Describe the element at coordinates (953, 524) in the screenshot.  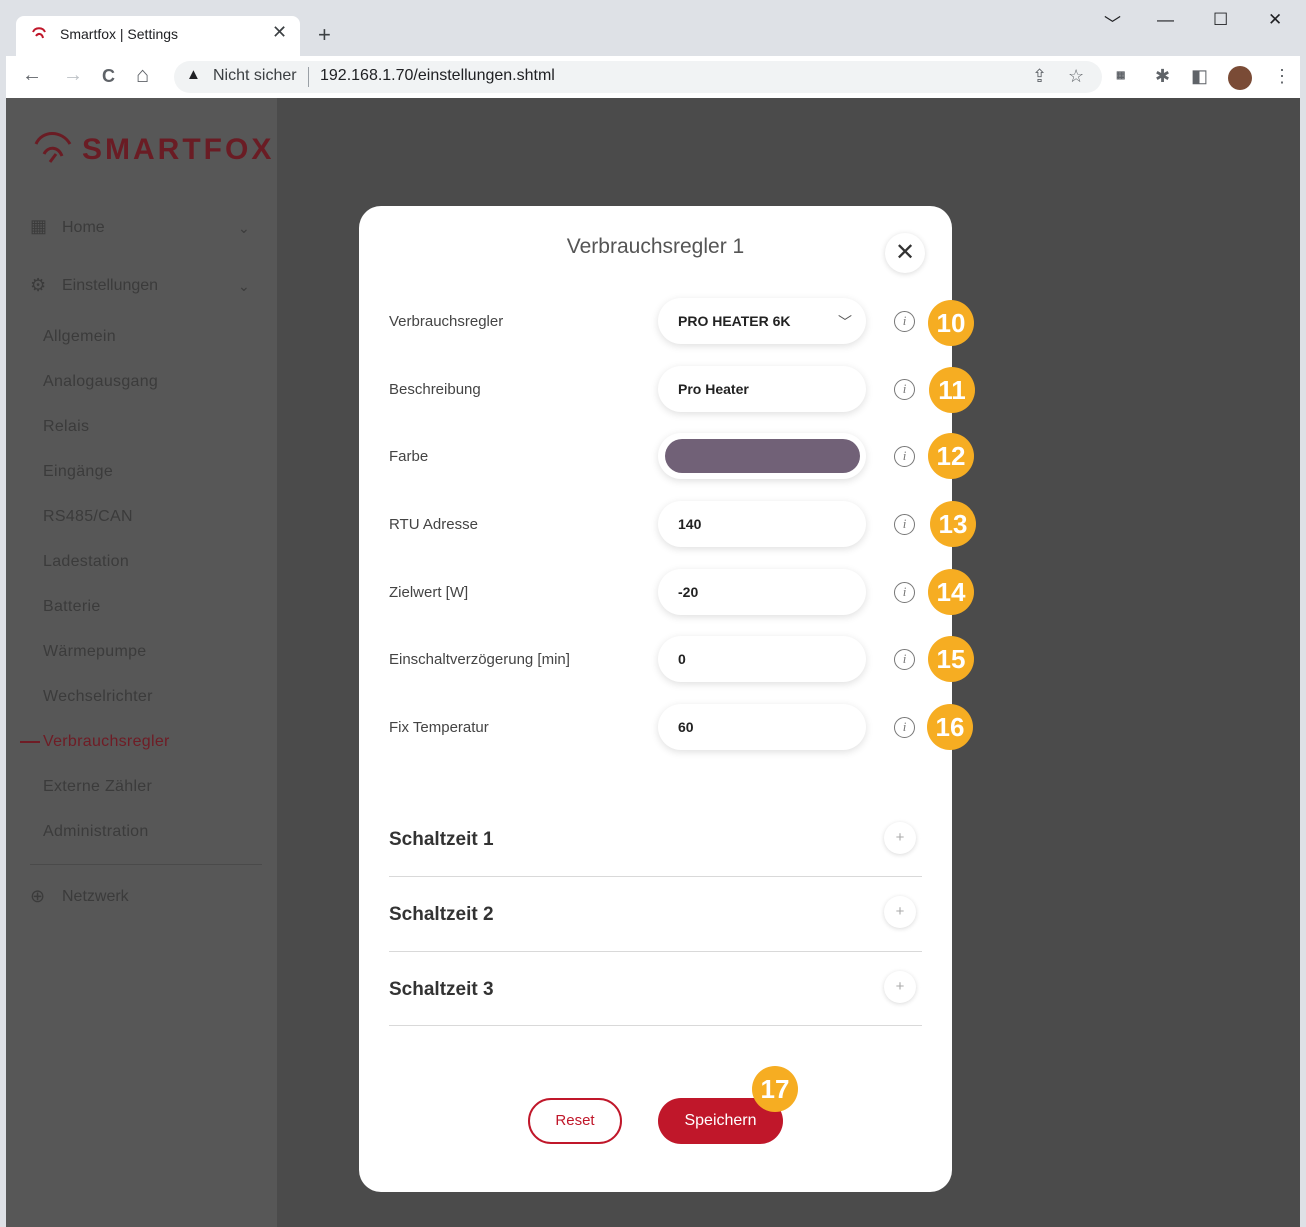
I see `callout-badge: 13` at that location.